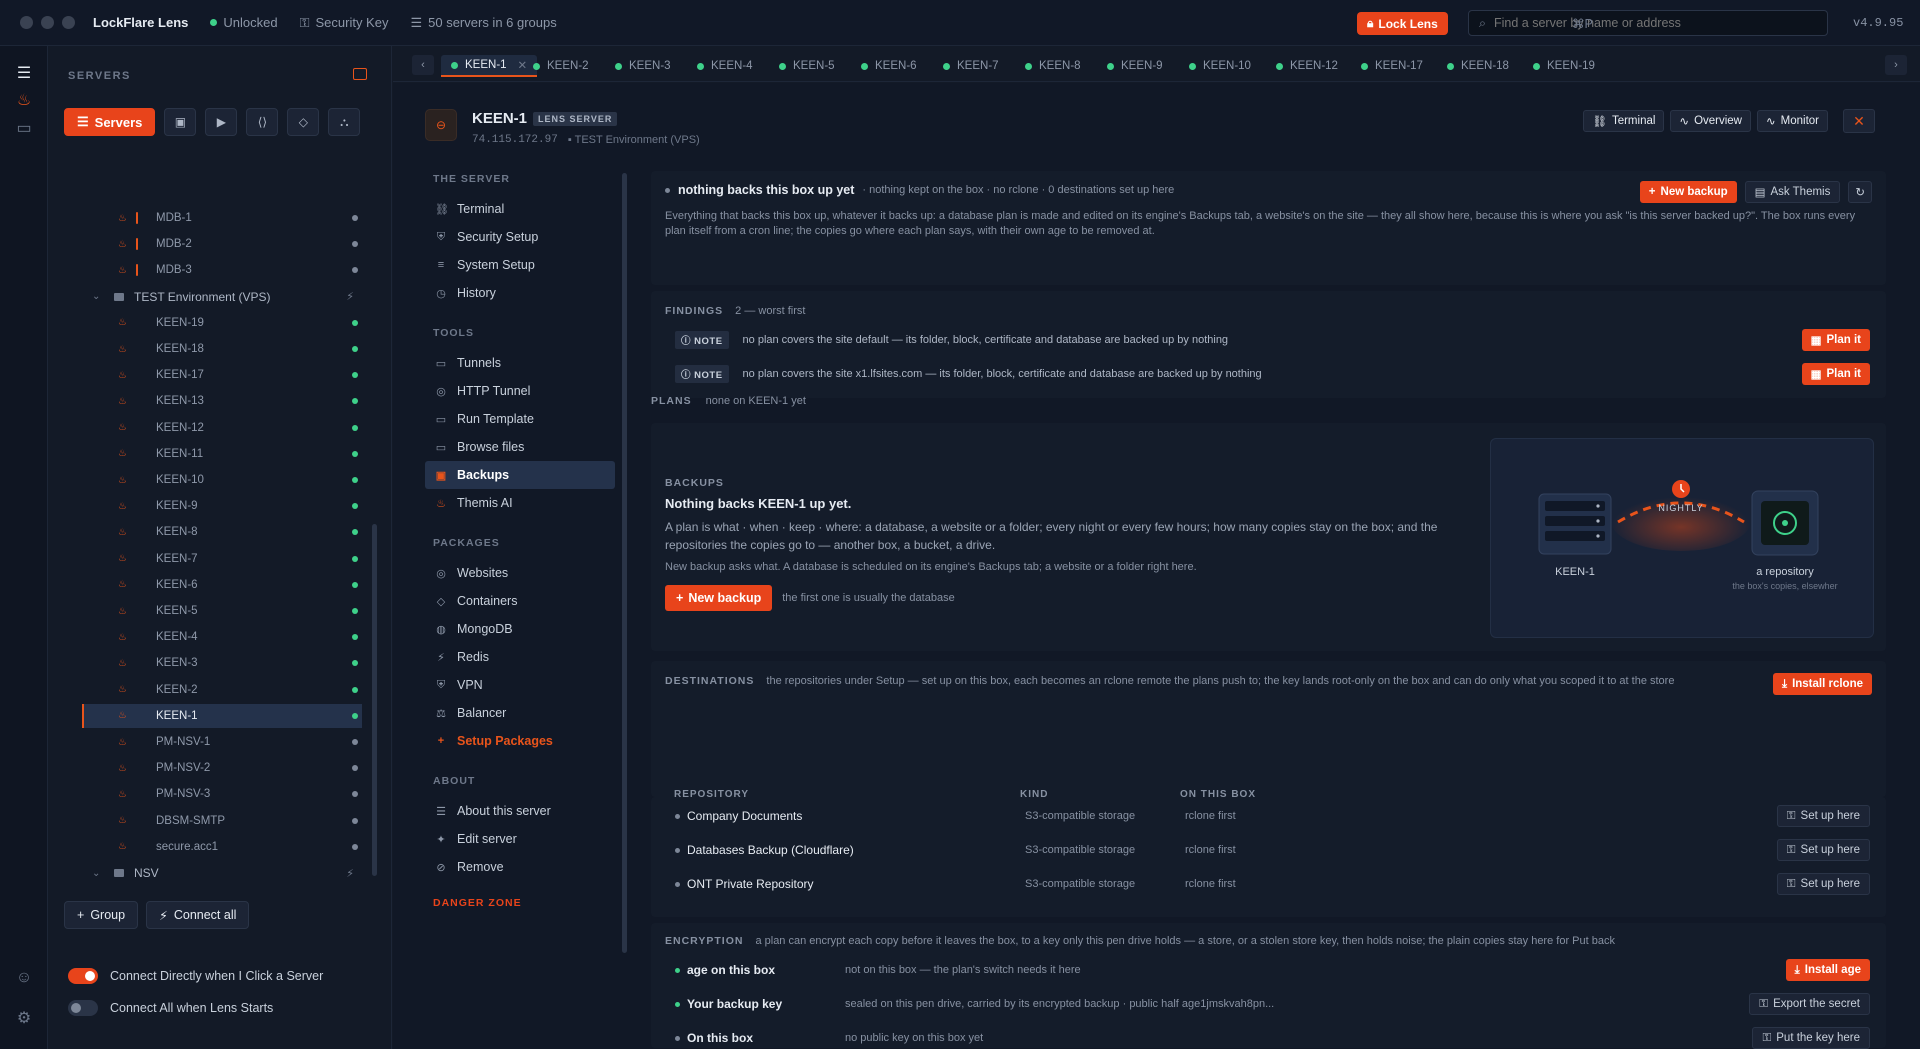 The image size is (1920, 1049). What do you see at coordinates (24, 100) in the screenshot?
I see `flame-rail-icon: ♨` at bounding box center [24, 100].